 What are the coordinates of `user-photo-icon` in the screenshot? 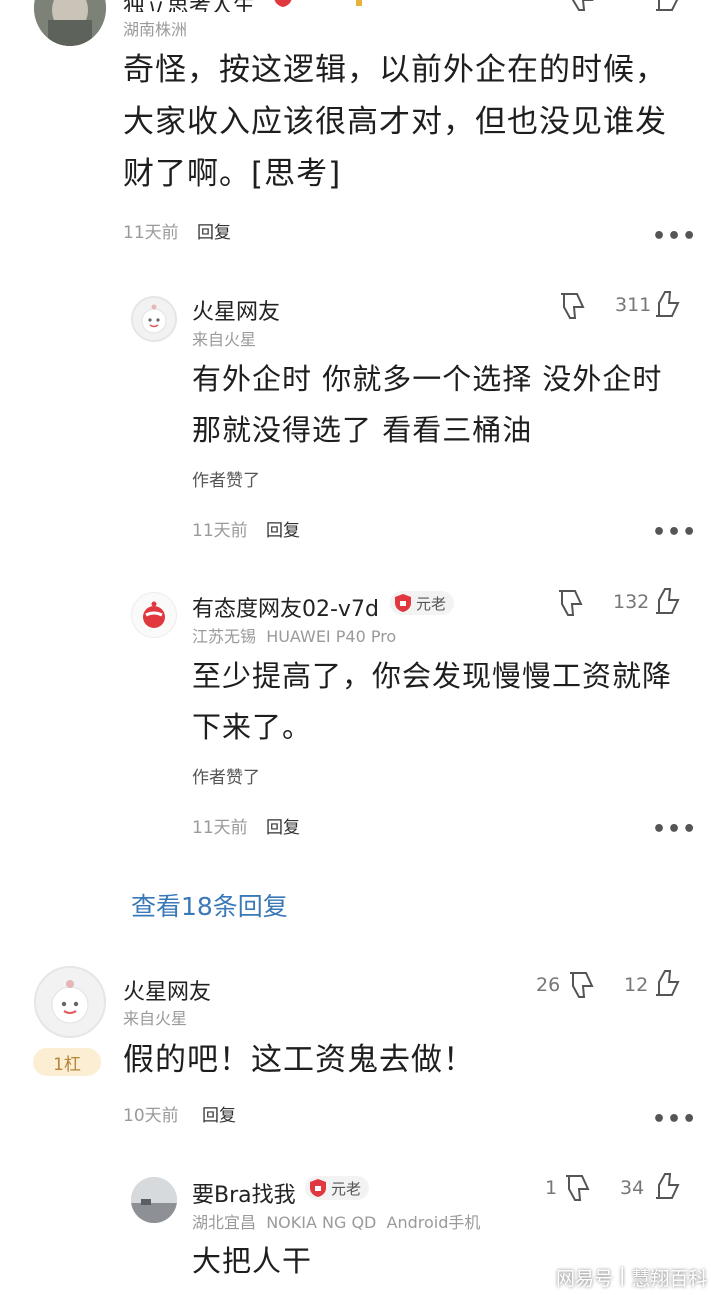 It's located at (70, 23).